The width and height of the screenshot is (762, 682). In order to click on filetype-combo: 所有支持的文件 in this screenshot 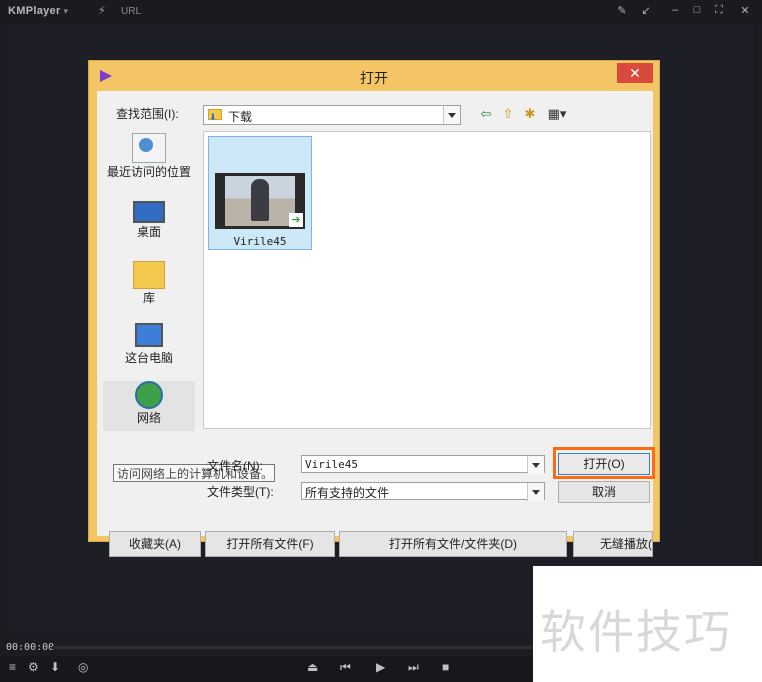, I will do `click(423, 491)`.